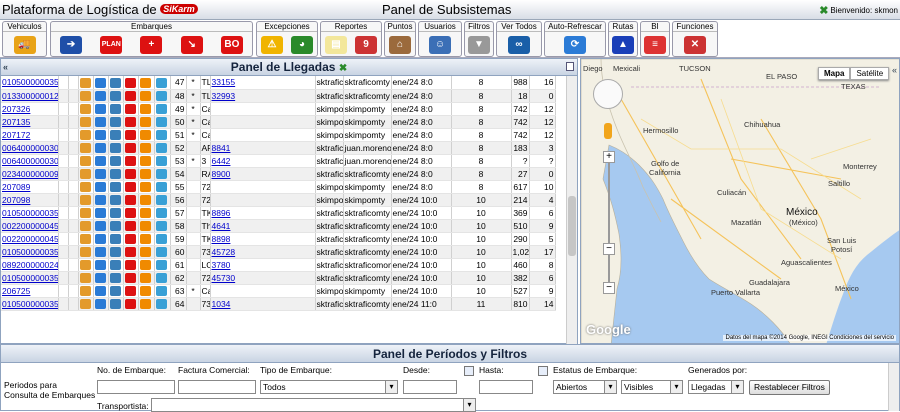  What do you see at coordinates (111, 44) in the screenshot?
I see `plan-icon: PLAN` at bounding box center [111, 44].